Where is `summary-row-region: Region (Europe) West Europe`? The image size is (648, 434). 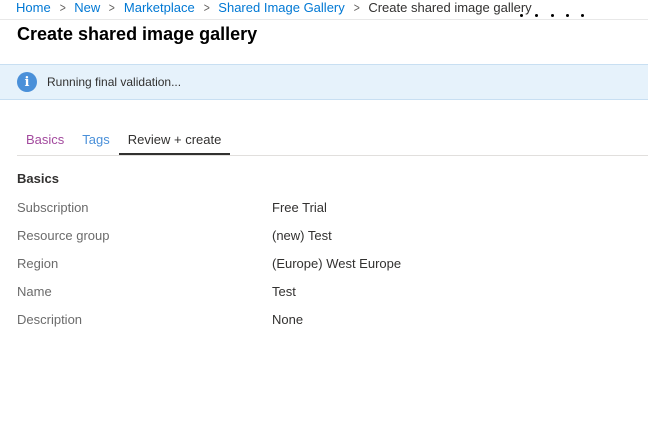
summary-row-region: Region (Europe) West Europe is located at coordinates (317, 269).